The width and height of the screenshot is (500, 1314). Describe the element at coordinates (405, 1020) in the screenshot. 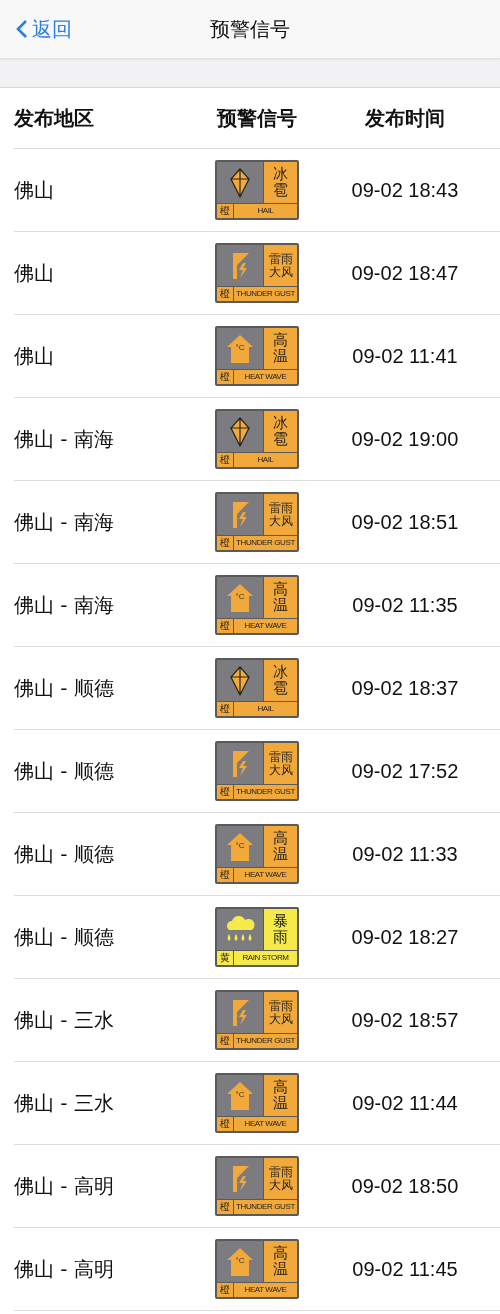

I see `time-cell: 09-02 18:57` at that location.